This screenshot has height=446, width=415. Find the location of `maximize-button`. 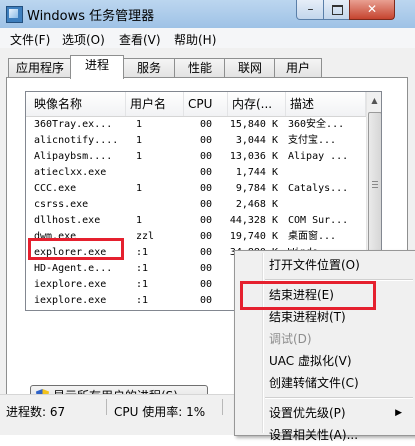

maximize-button is located at coordinates (337, 10).